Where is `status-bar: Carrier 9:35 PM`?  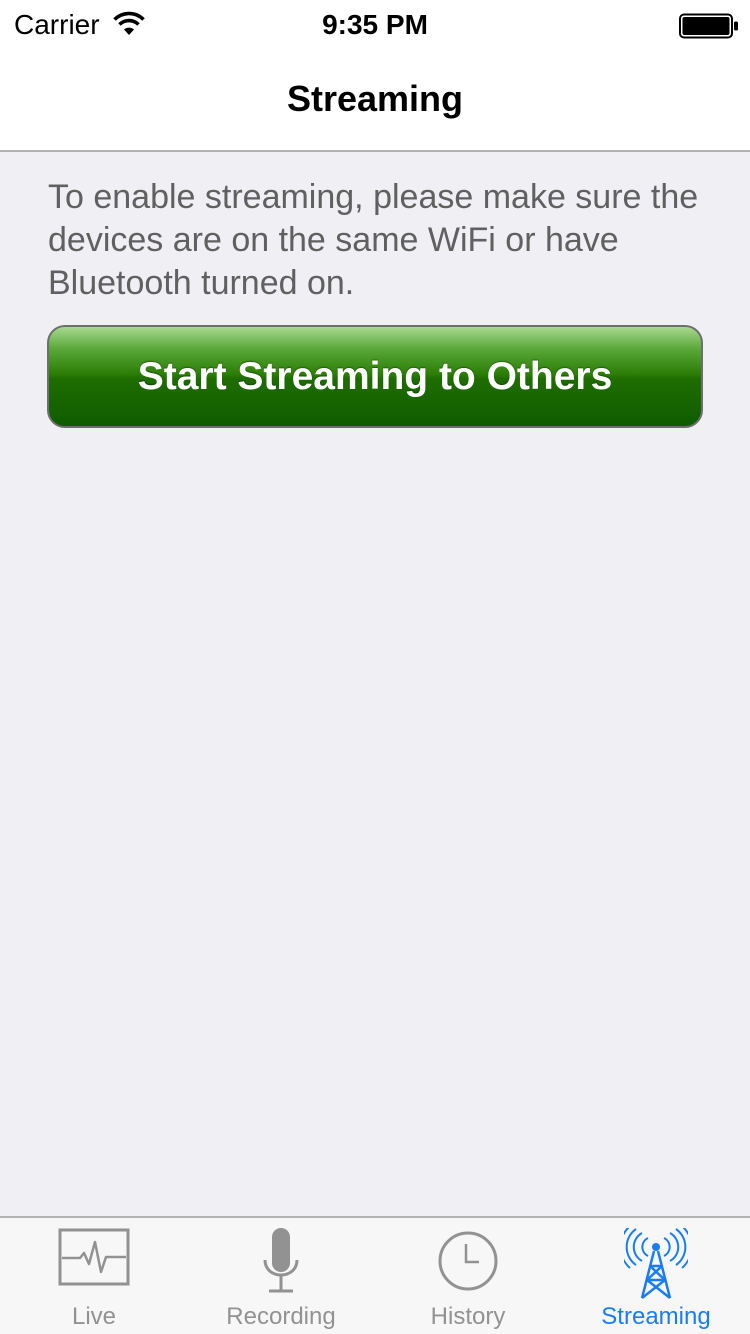
status-bar: Carrier 9:35 PM is located at coordinates (375, 25).